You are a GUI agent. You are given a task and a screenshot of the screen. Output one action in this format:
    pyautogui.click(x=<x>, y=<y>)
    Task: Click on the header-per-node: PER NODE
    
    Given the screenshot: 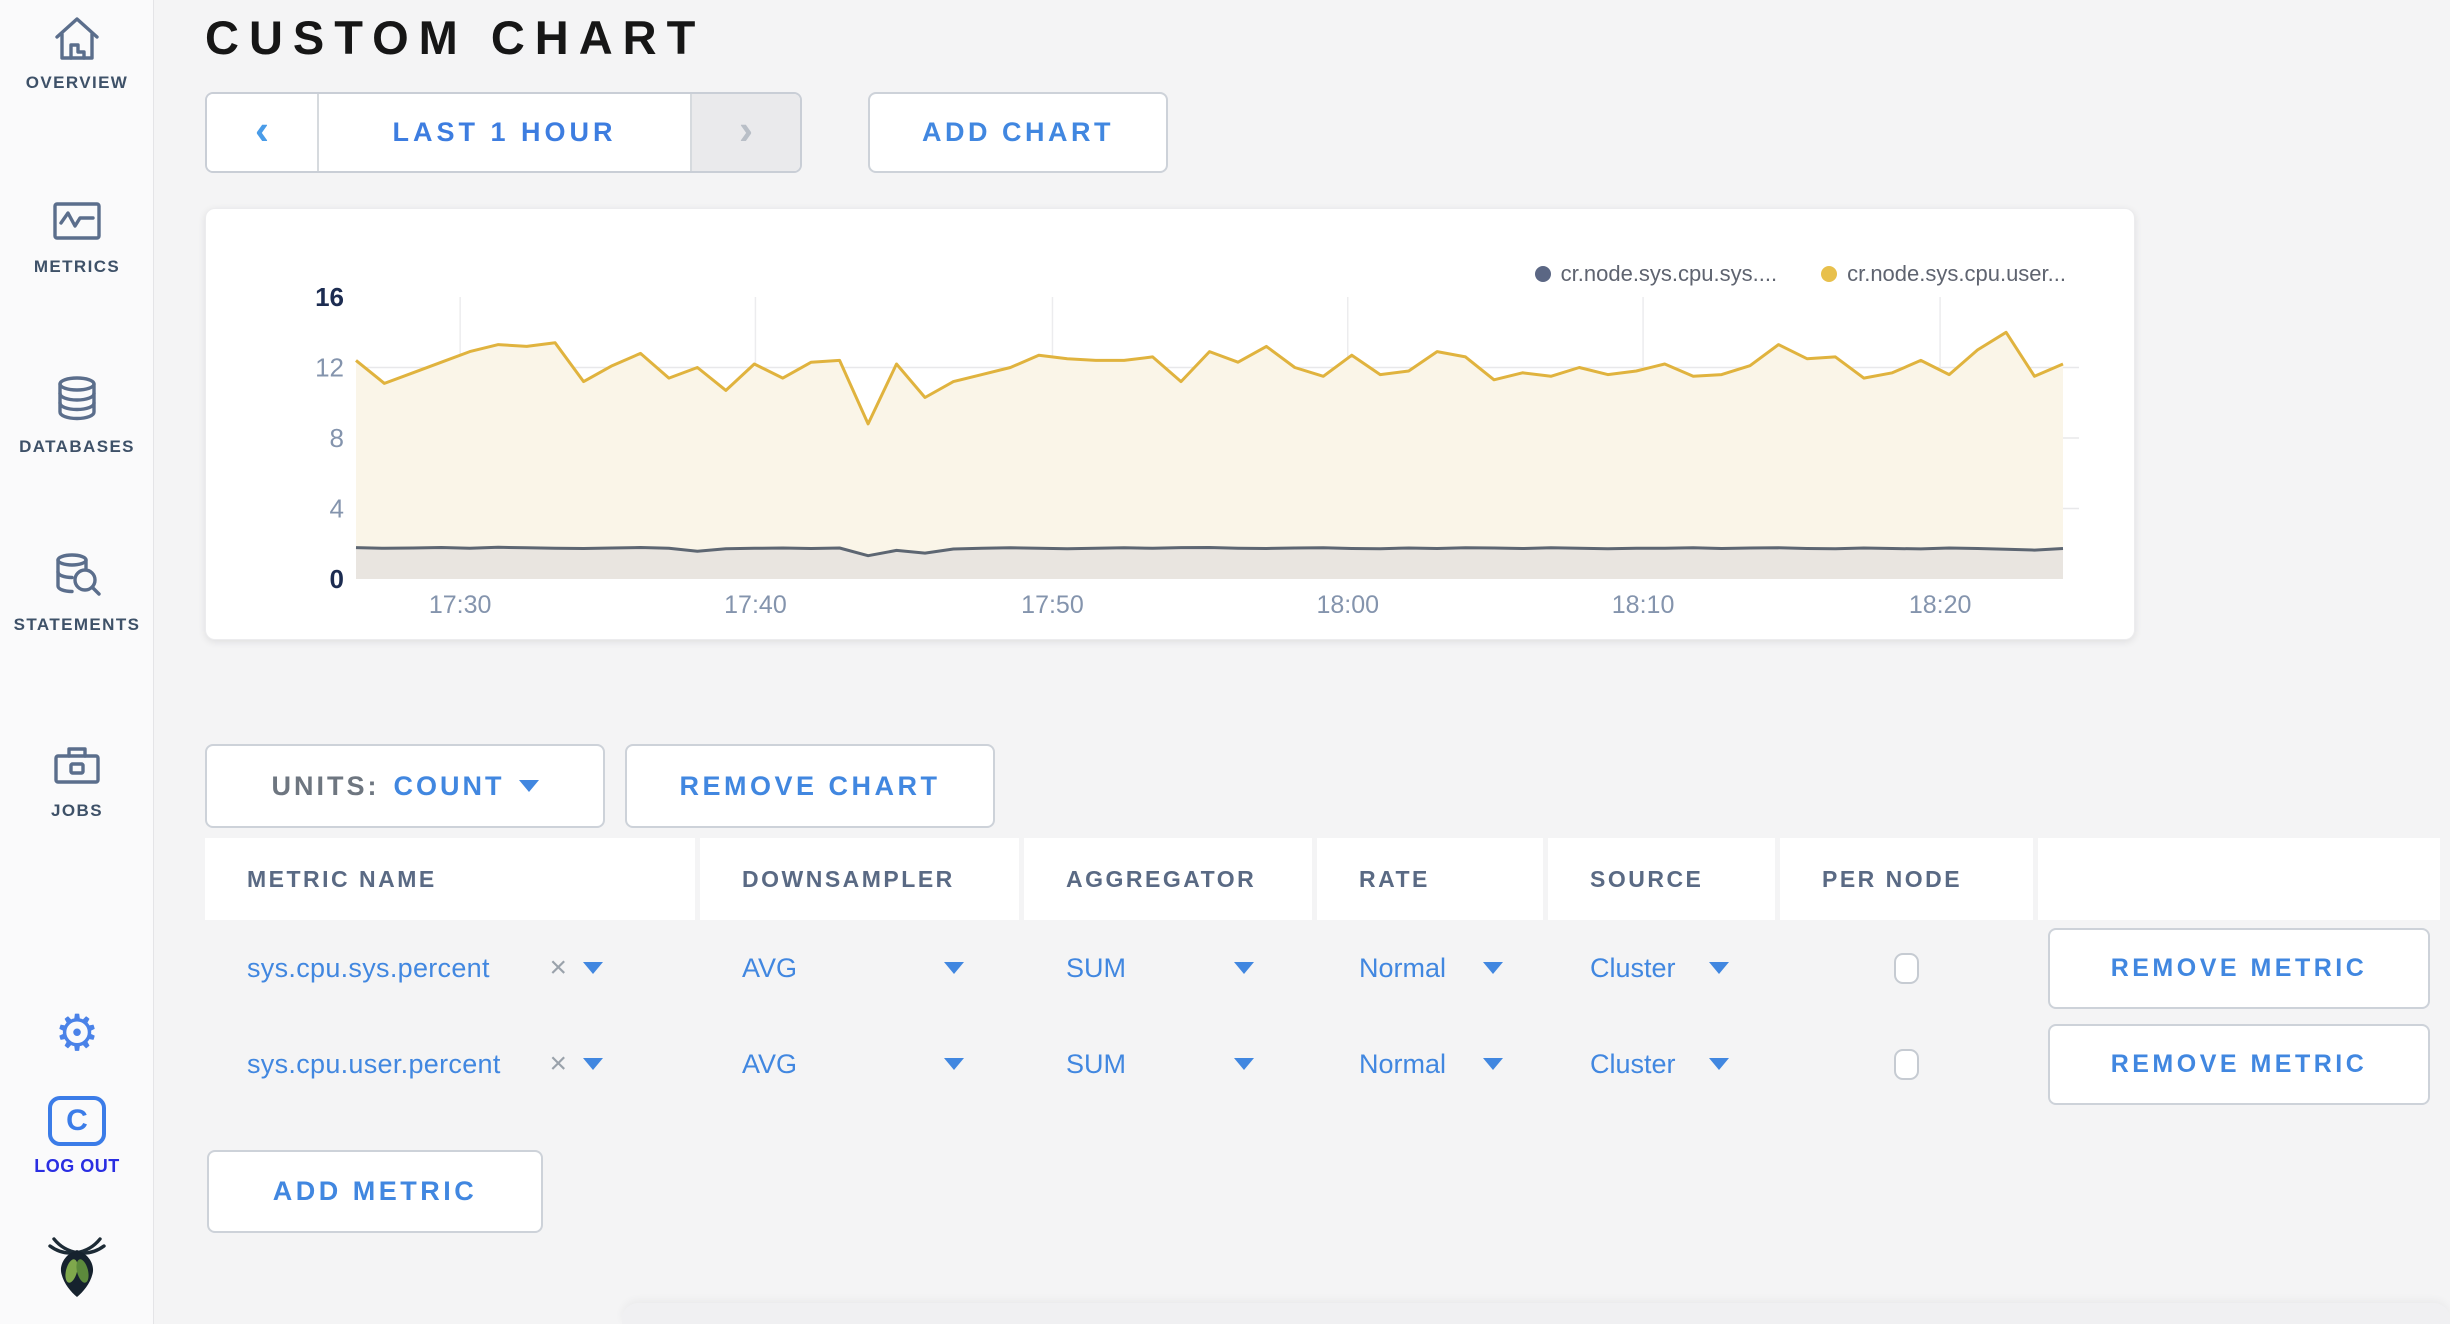 What is the action you would take?
    pyautogui.click(x=1906, y=879)
    